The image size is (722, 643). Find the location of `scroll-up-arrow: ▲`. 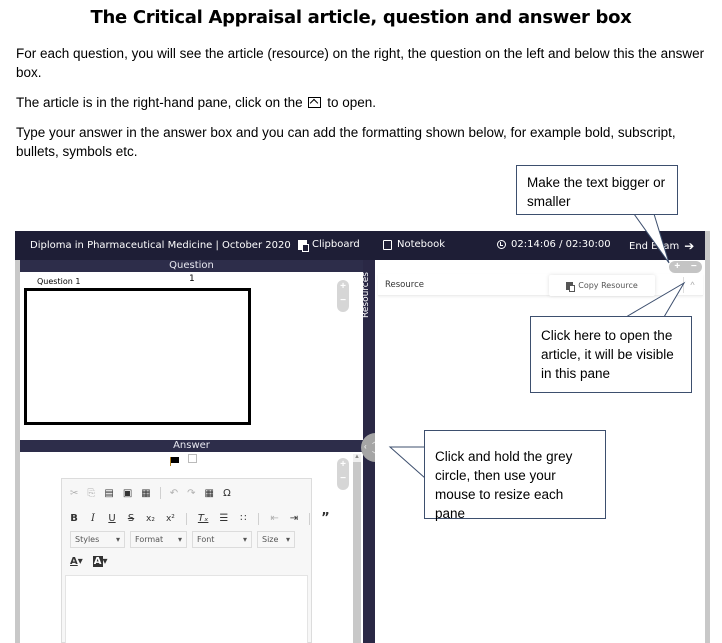

scroll-up-arrow: ▲ is located at coordinates (357, 458).